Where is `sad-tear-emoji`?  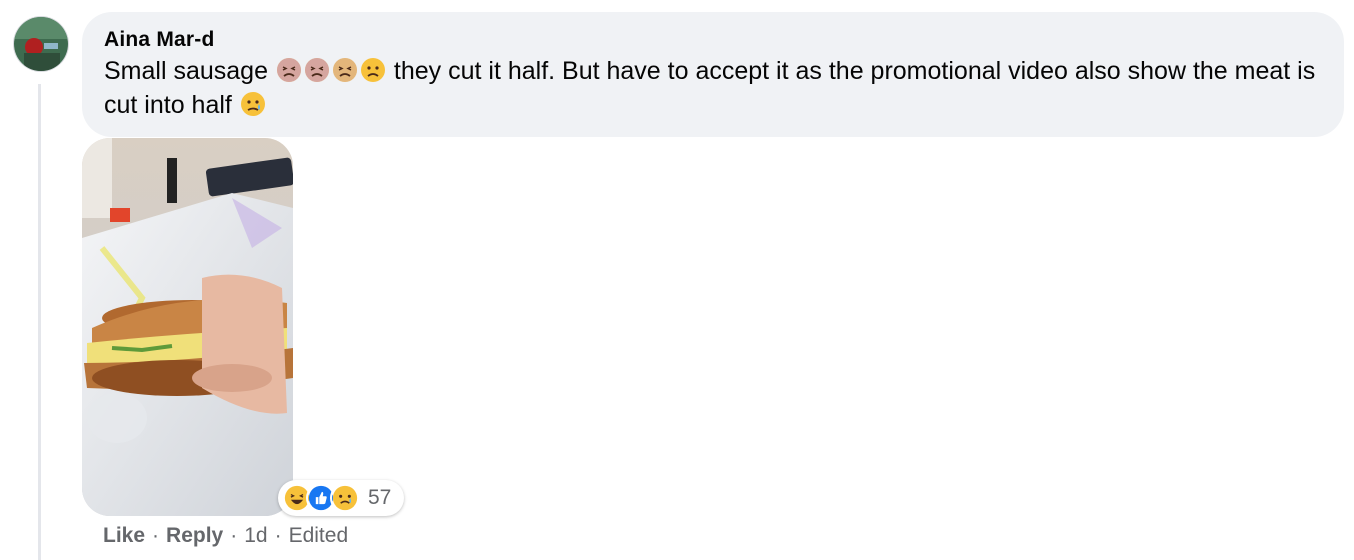 sad-tear-emoji is located at coordinates (253, 105).